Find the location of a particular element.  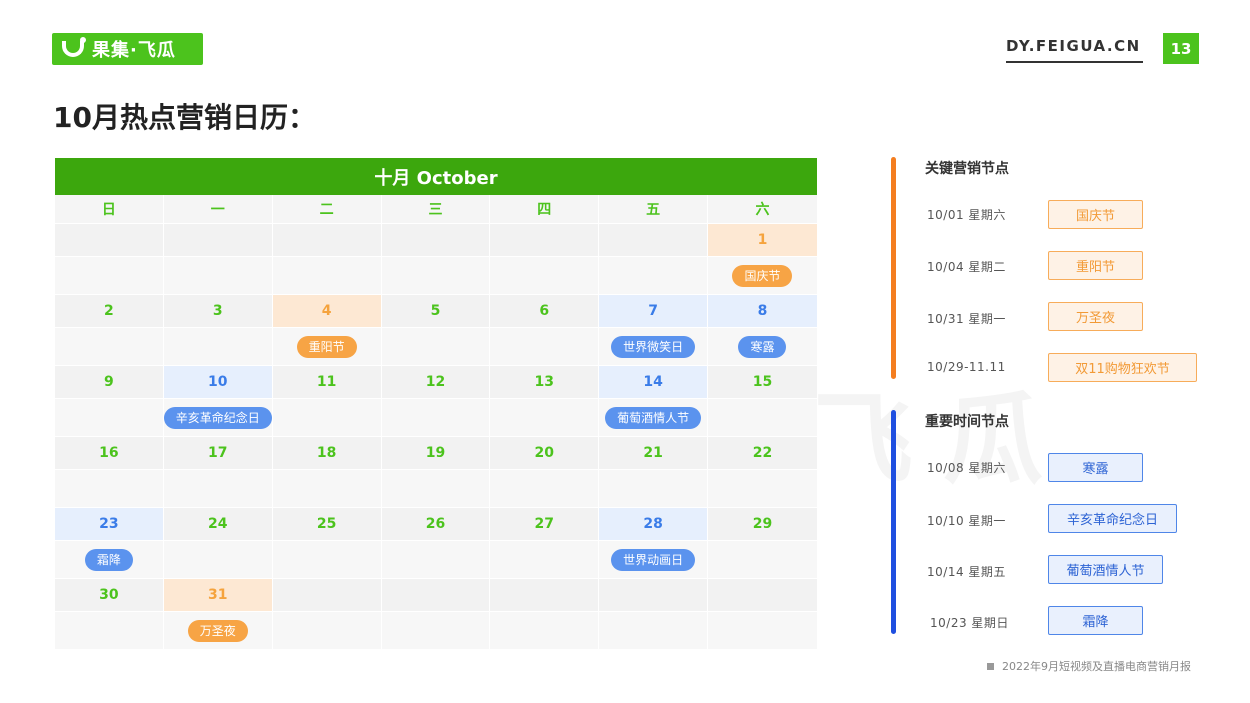

site-url: DY.FEIGUA.CN is located at coordinates (1074, 50).